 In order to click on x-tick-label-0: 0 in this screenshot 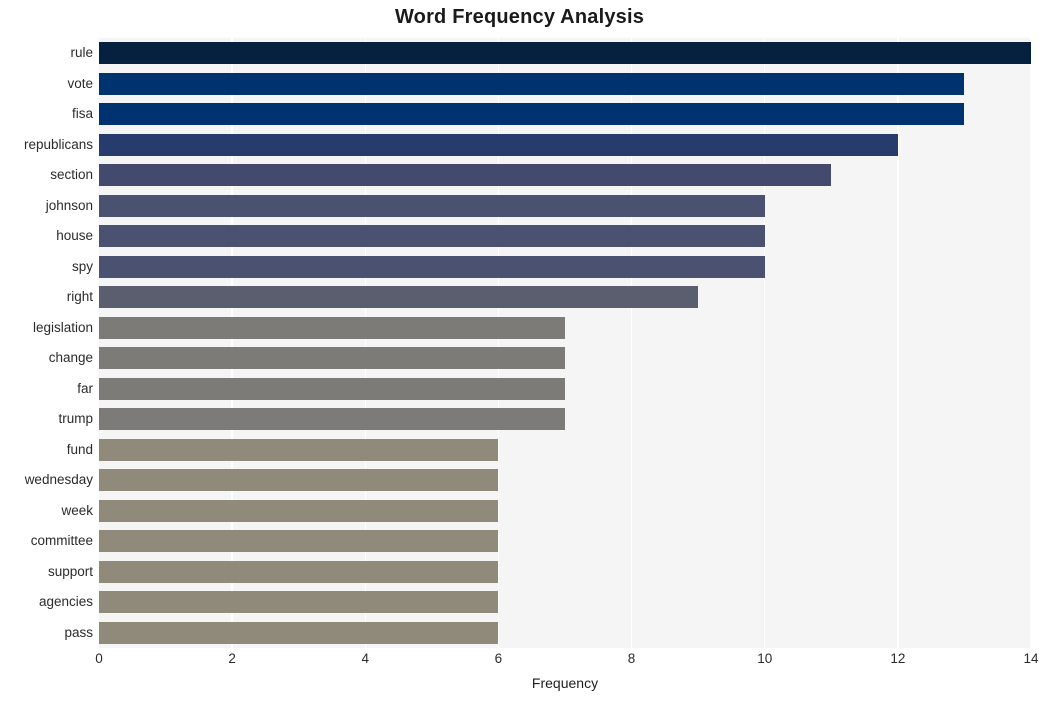, I will do `click(99, 658)`.